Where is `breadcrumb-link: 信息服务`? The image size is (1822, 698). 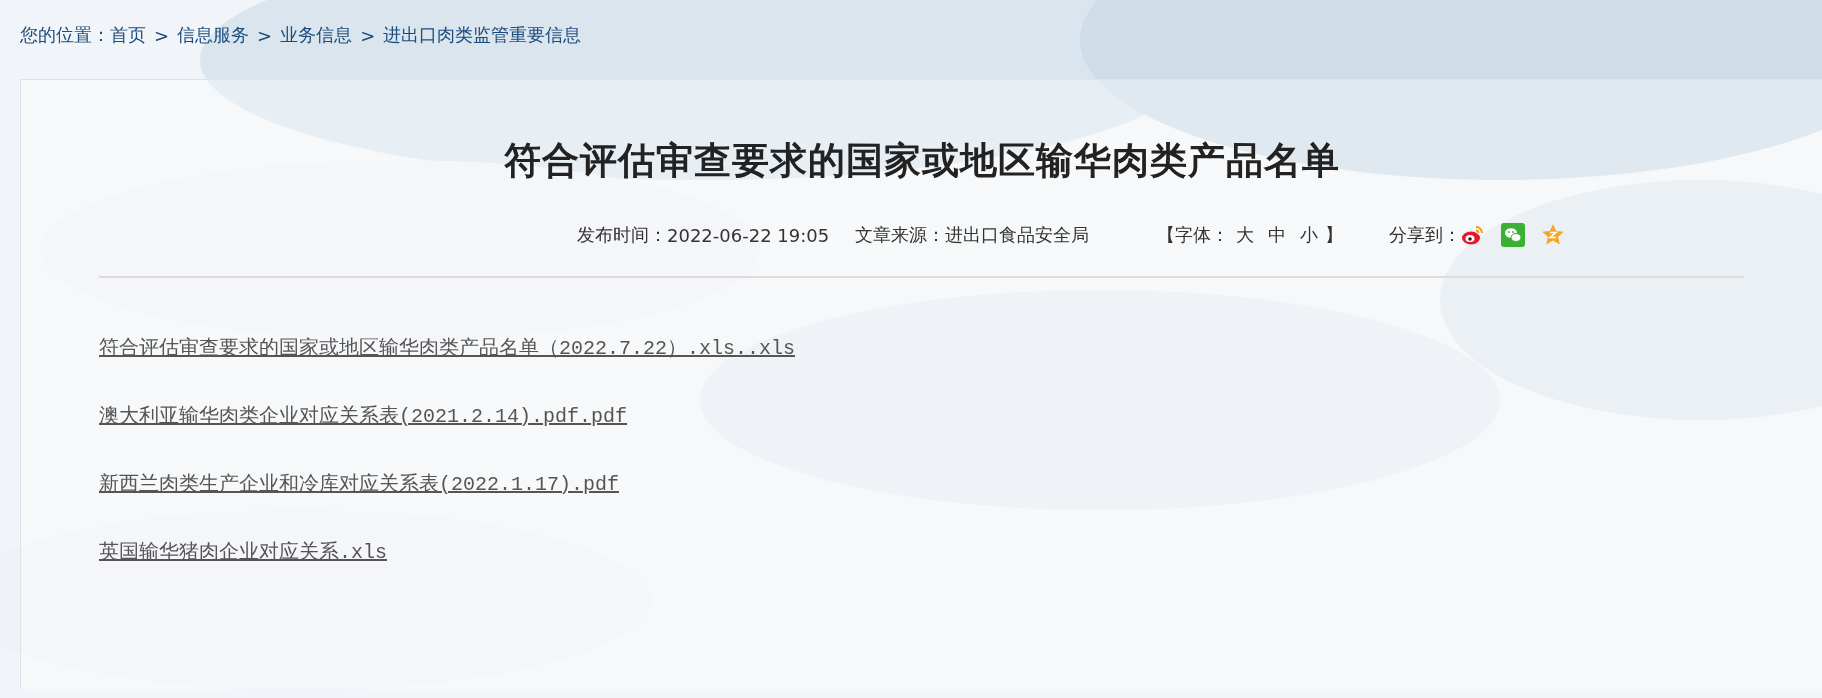 breadcrumb-link: 信息服务 is located at coordinates (213, 35).